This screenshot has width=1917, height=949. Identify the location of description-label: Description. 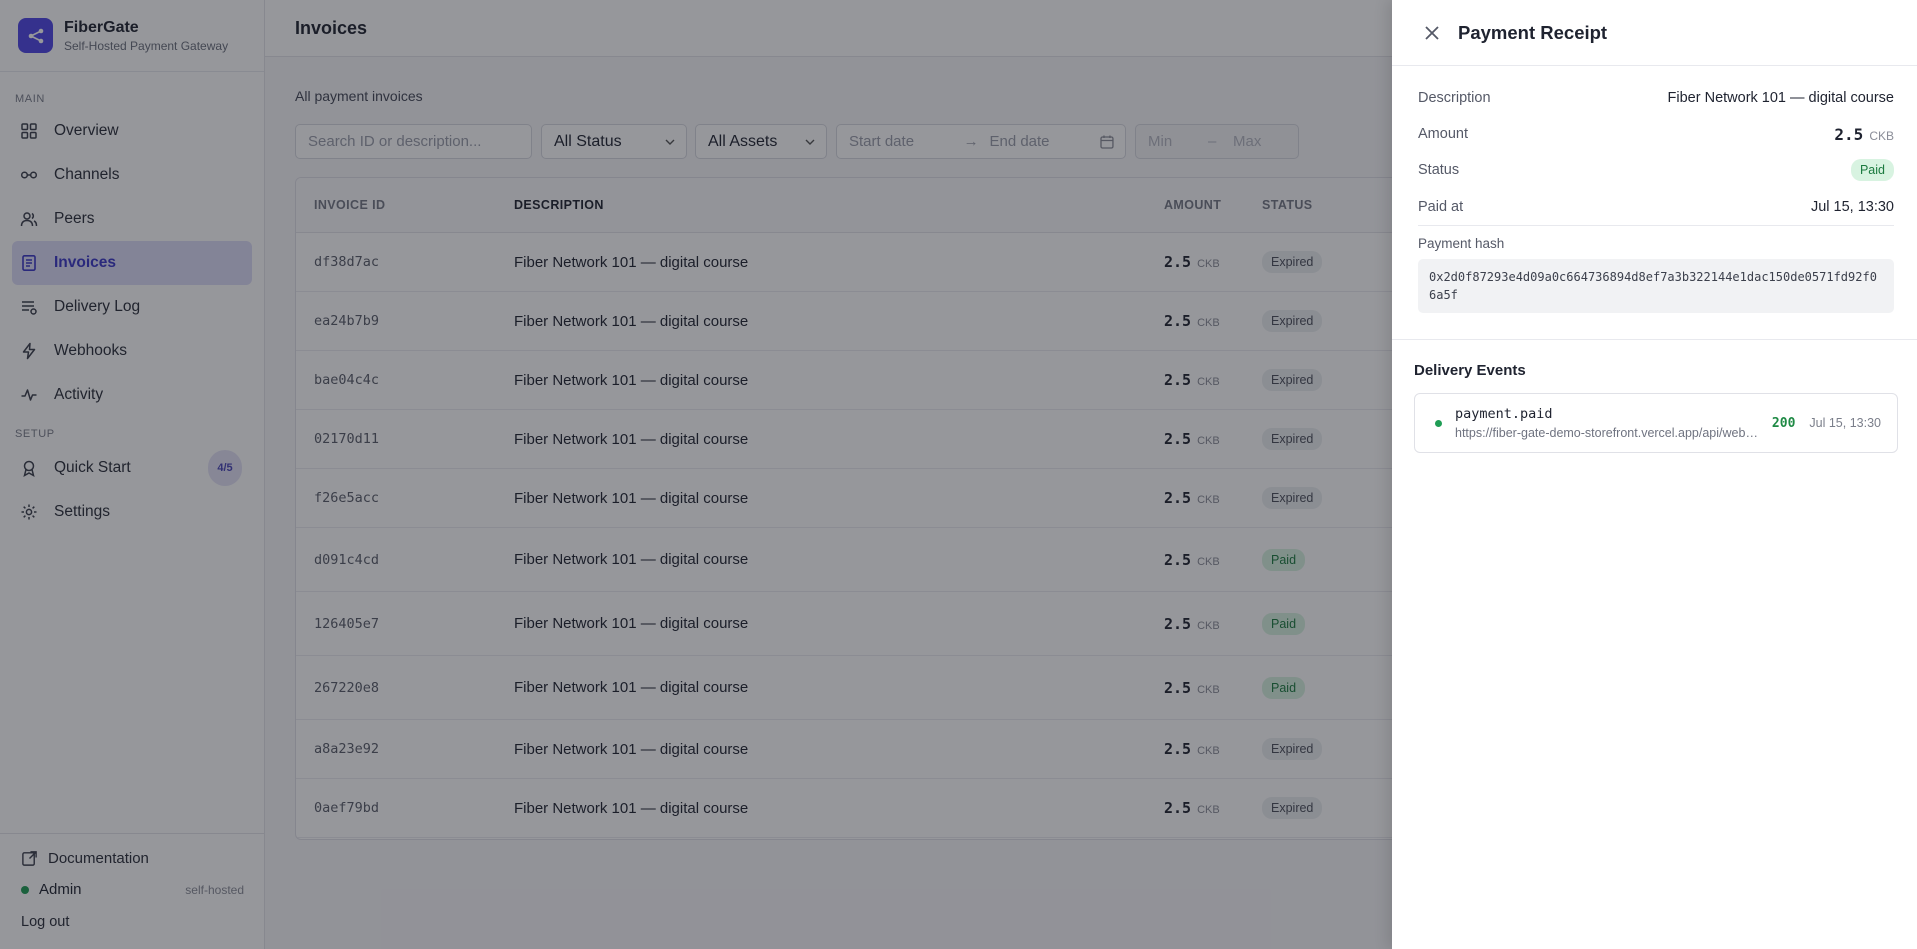
(1454, 98).